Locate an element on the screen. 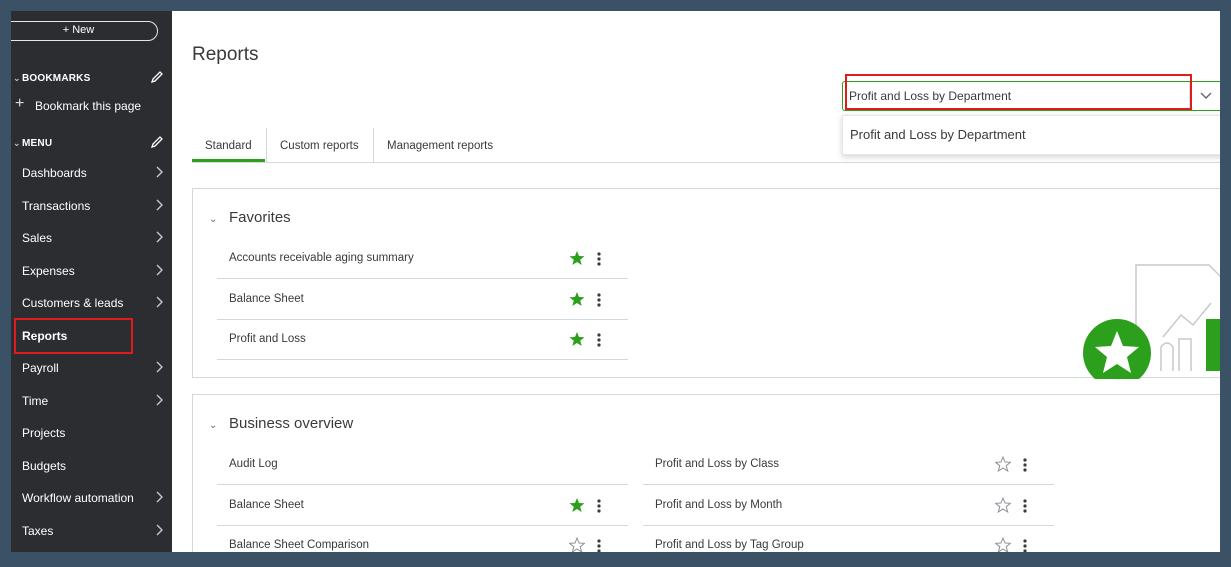 This screenshot has height=567, width=1231. sidebar-item-workflow-automation: Workflow automation is located at coordinates (91, 498).